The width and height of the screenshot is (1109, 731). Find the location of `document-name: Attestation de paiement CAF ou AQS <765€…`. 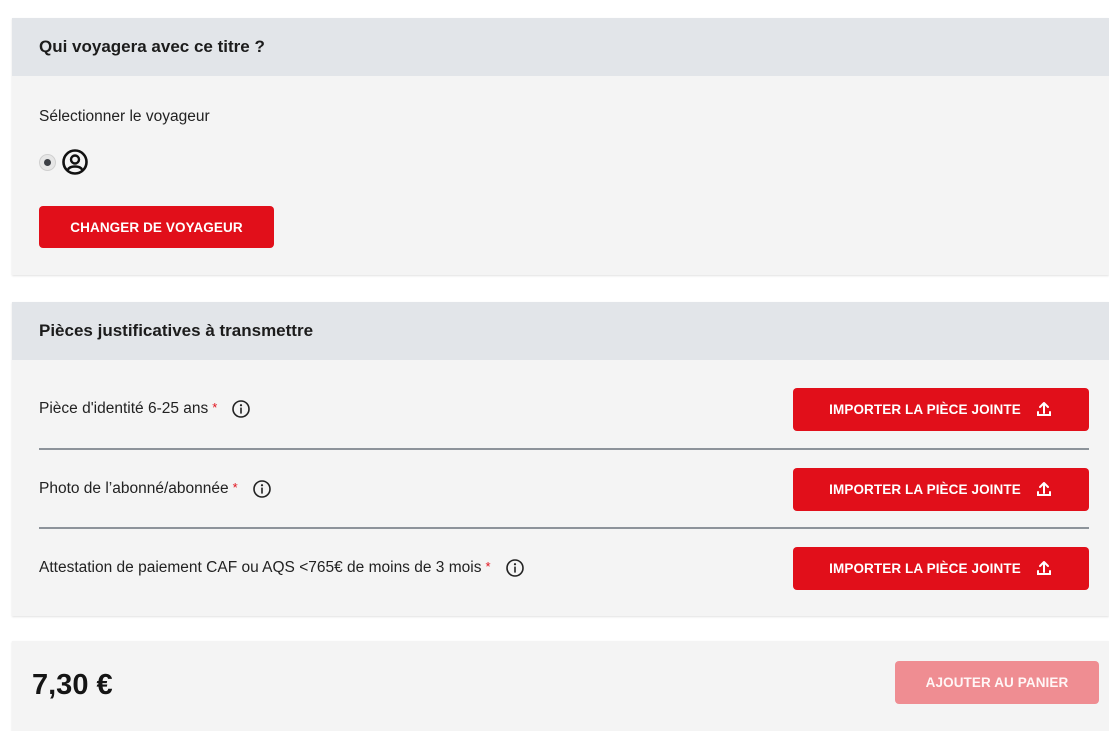

document-name: Attestation de paiement CAF ou AQS <765€… is located at coordinates (260, 567).